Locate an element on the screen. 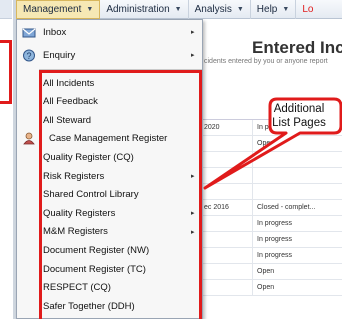  menu-item-enquiry: ? Enquiry ▸ is located at coordinates (109, 55).